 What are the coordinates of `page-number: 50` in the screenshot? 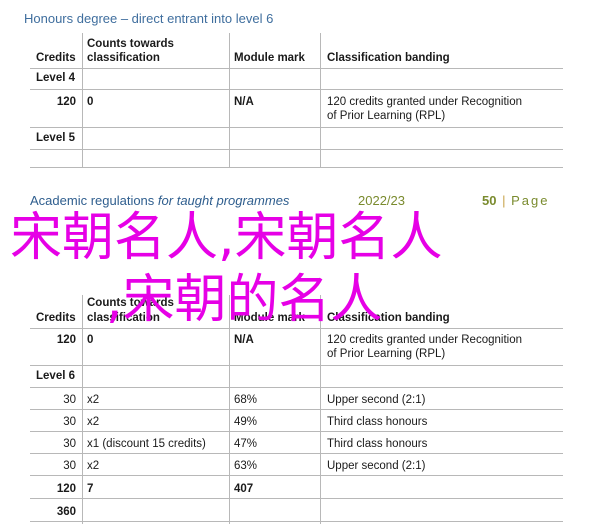 It's located at (489, 200).